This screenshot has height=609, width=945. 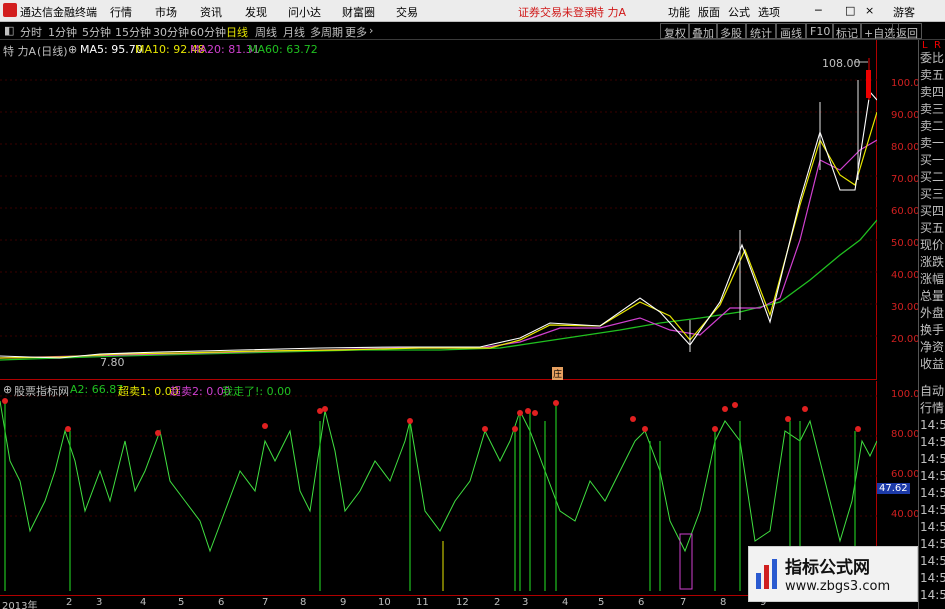 I want to click on period-weekly: 周线, so click(x=266, y=32).